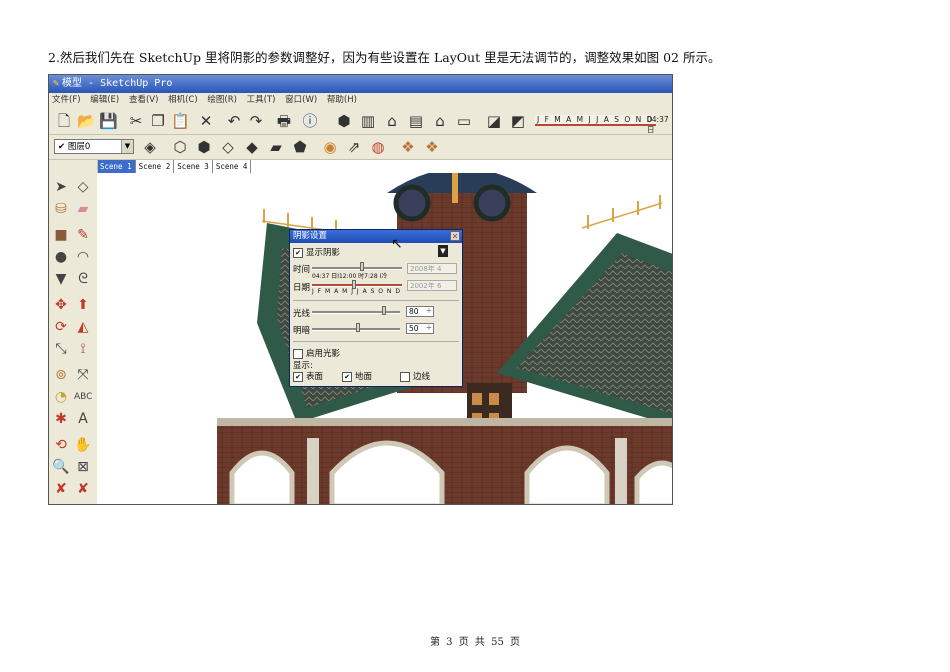 The image size is (950, 672). I want to click on open-folder-icon: 📂, so click(86, 121).